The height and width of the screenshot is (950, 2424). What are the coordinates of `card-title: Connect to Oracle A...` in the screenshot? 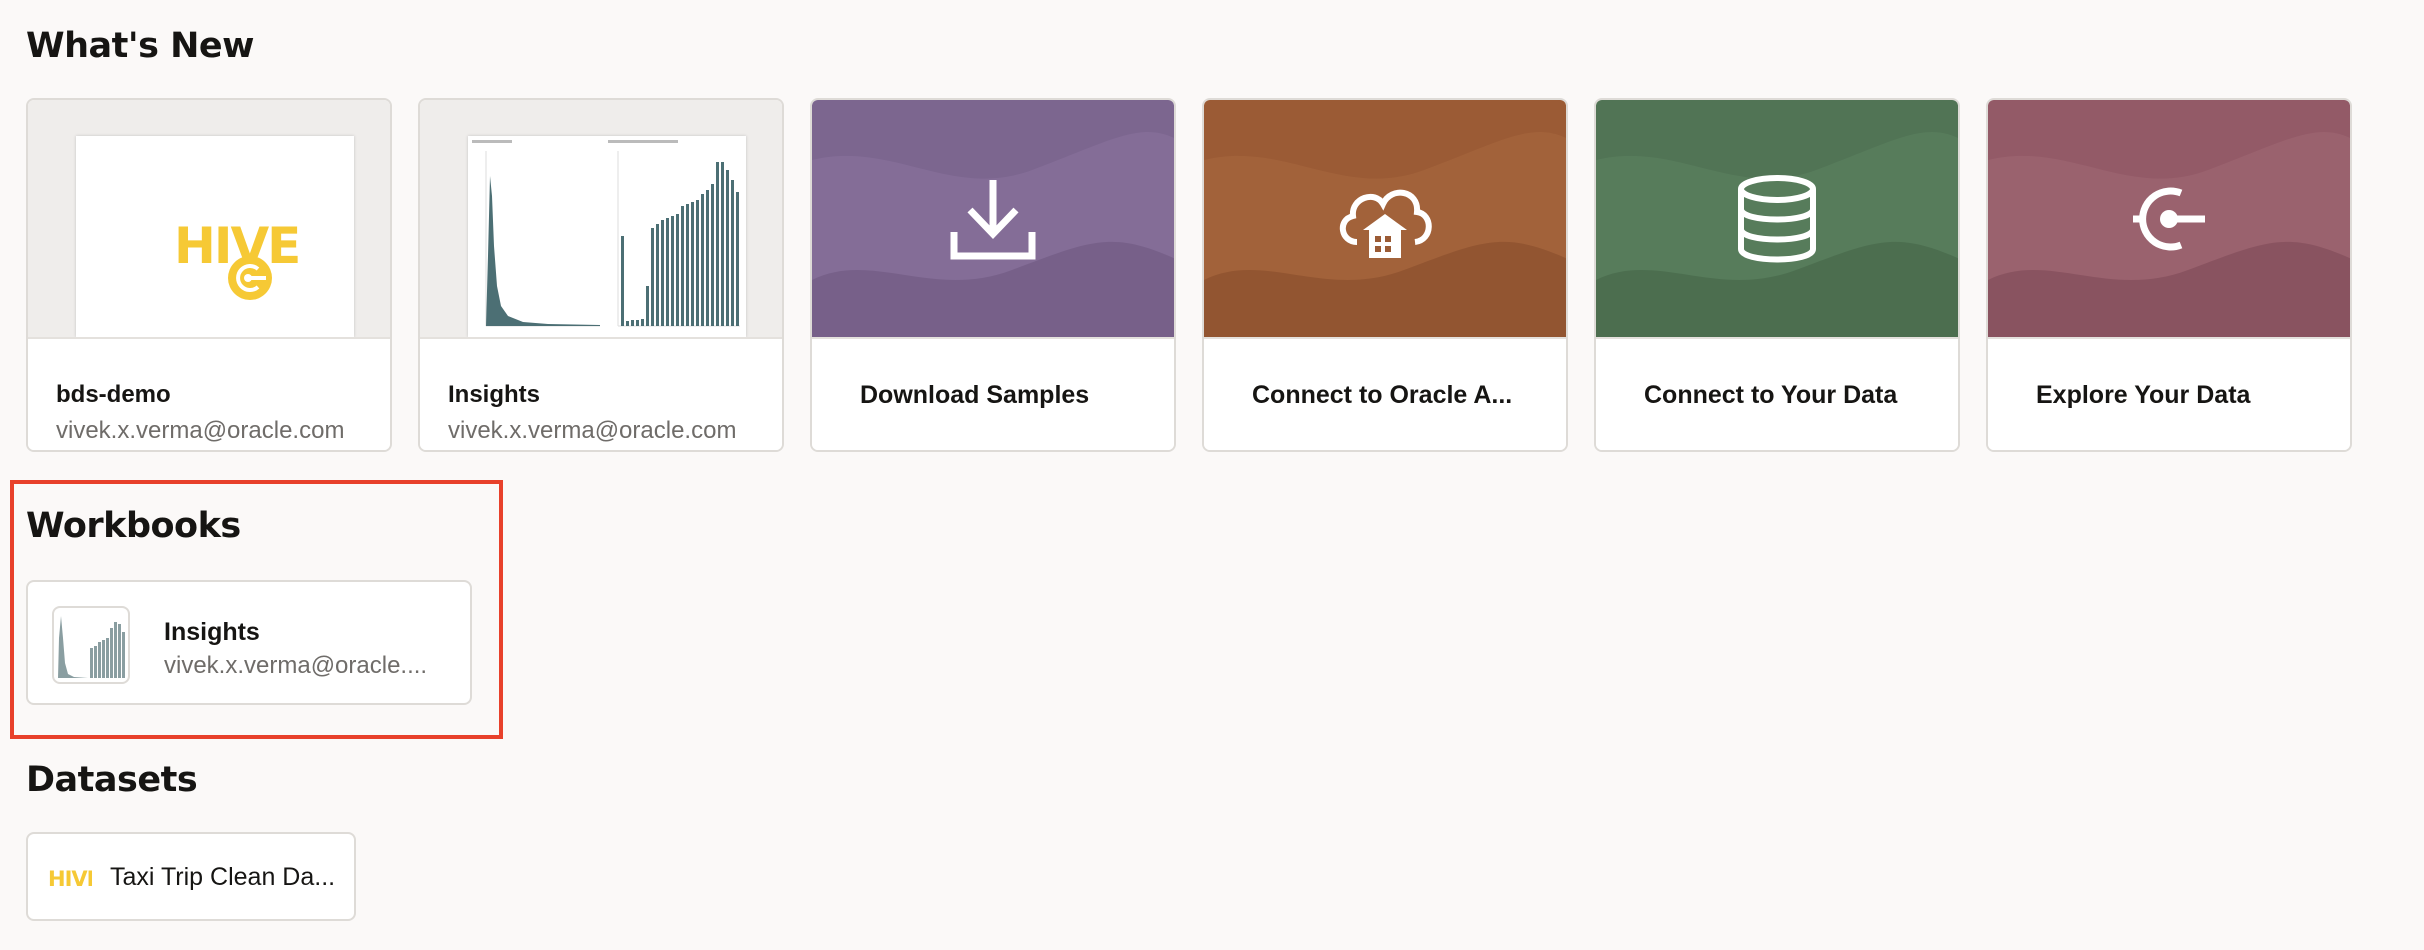 It's located at (1382, 395).